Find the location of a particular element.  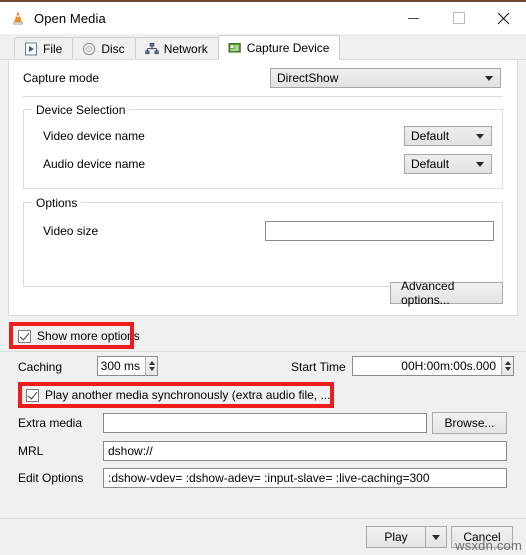

window-controls is located at coordinates (458, 18).